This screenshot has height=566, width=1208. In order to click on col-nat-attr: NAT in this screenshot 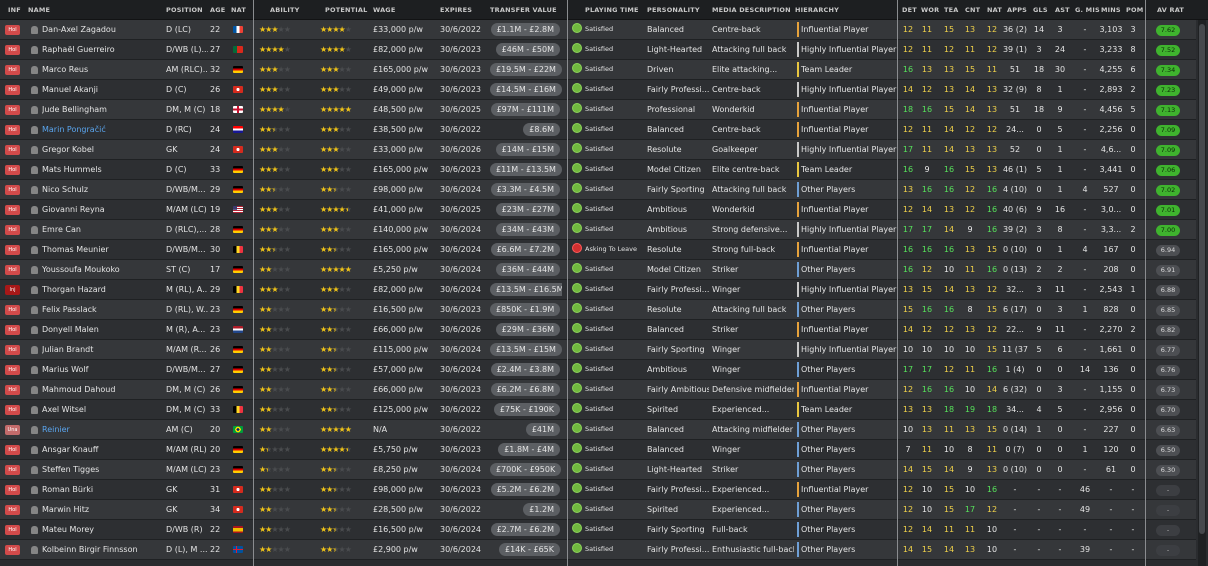, I will do `click(994, 10)`.